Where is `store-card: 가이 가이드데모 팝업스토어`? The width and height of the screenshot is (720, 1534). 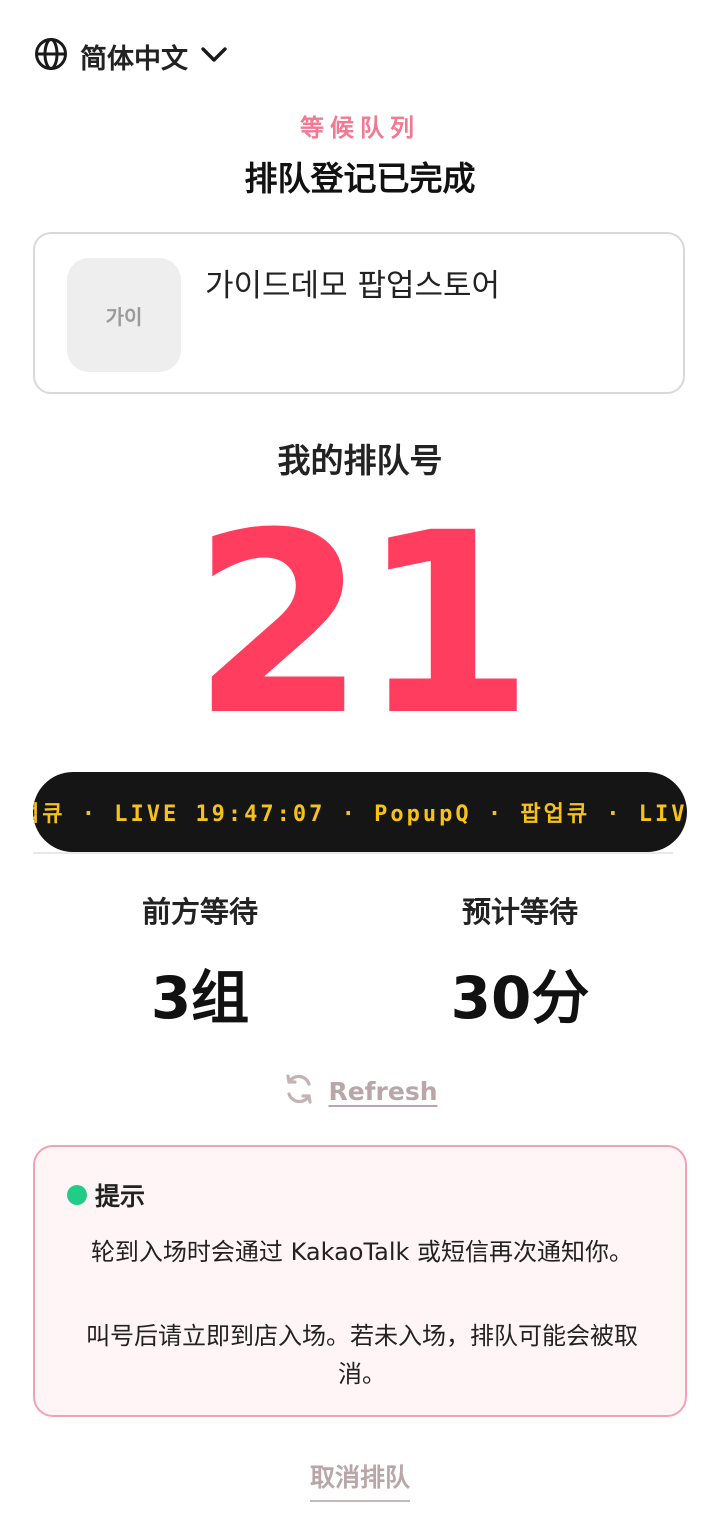 store-card: 가이 가이드데모 팝업스토어 is located at coordinates (359, 313).